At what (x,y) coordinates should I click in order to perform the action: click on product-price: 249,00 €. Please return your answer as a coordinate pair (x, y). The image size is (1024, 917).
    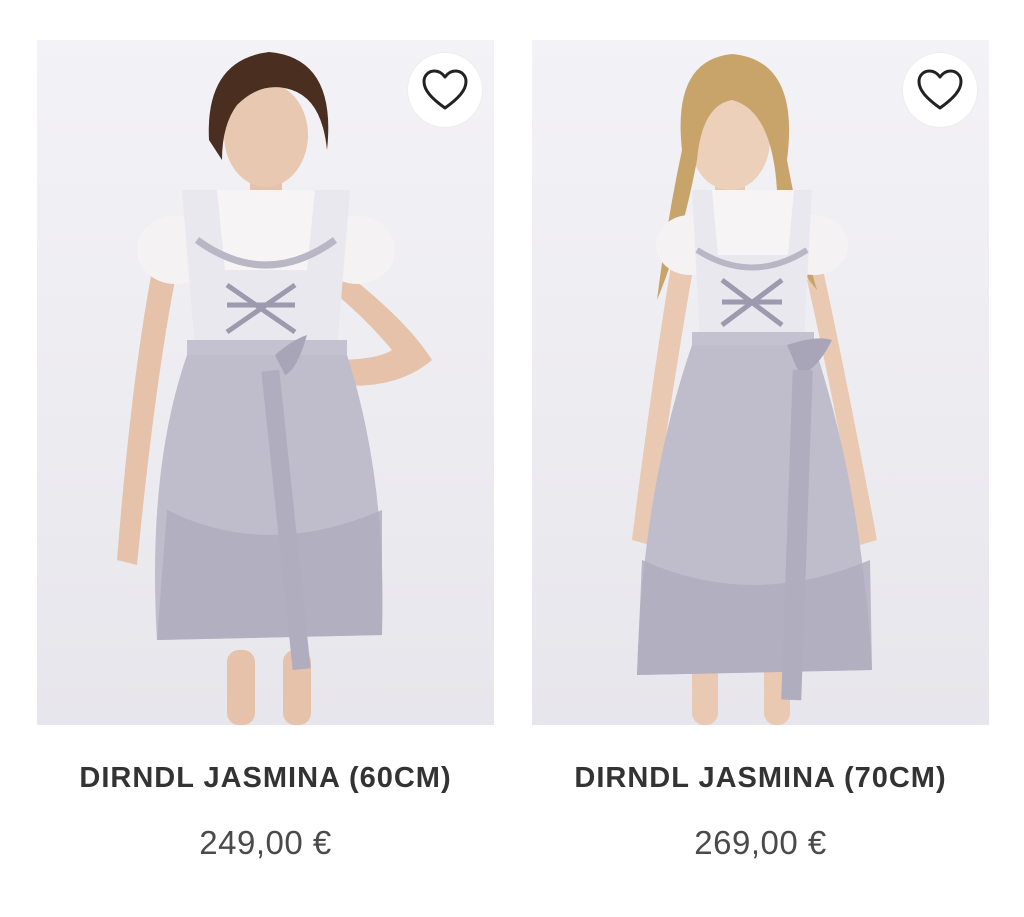
    Looking at the image, I should click on (265, 842).